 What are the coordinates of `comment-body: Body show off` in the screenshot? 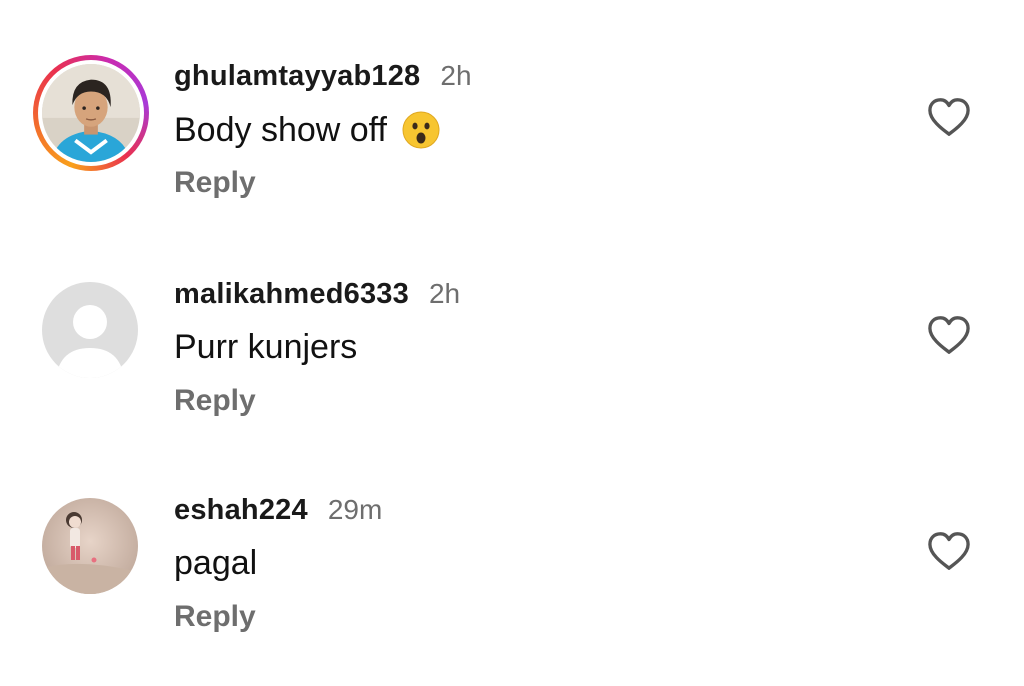 It's located at (280, 129).